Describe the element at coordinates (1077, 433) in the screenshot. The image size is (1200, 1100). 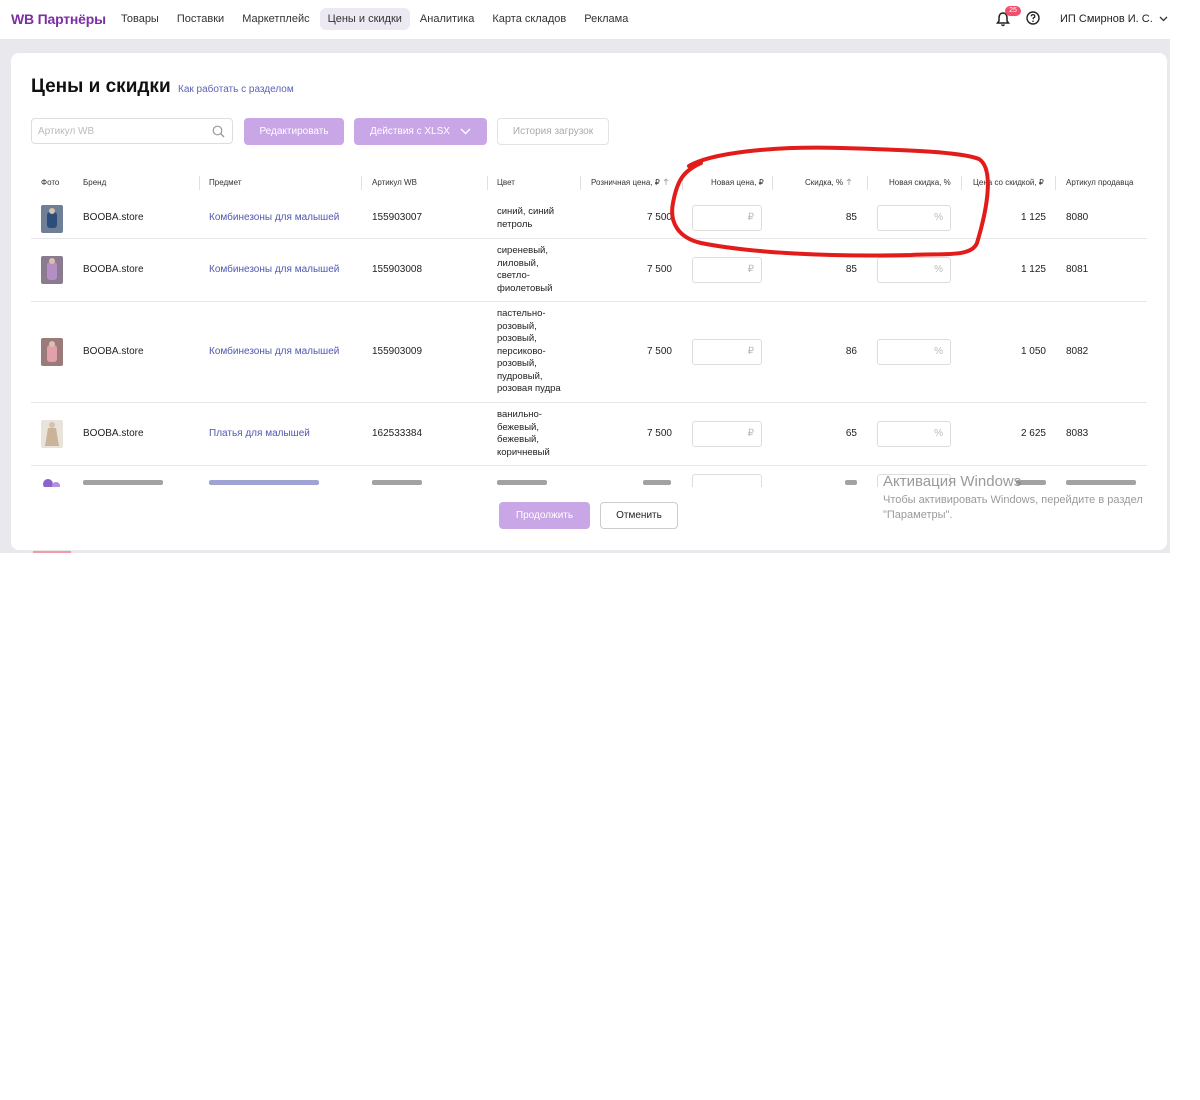
I see `seller-article-cell: 8083` at that location.